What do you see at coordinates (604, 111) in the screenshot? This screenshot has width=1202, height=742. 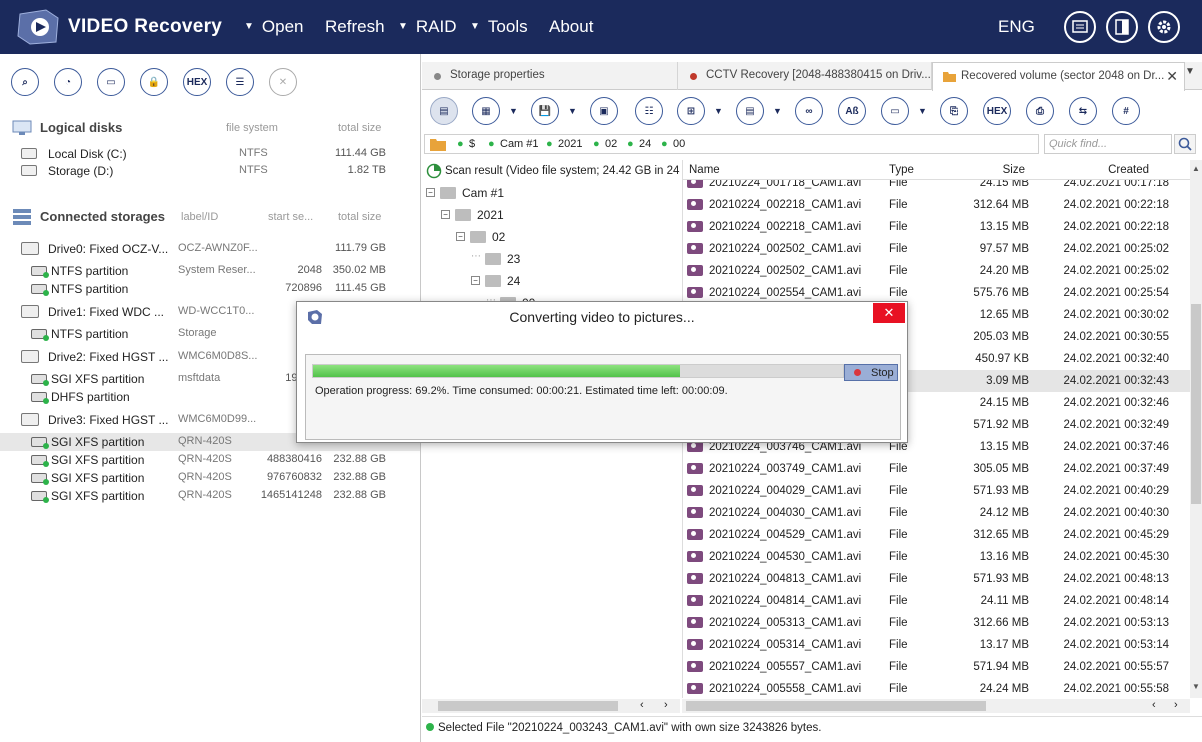 I see `video-save-icon: ▣` at bounding box center [604, 111].